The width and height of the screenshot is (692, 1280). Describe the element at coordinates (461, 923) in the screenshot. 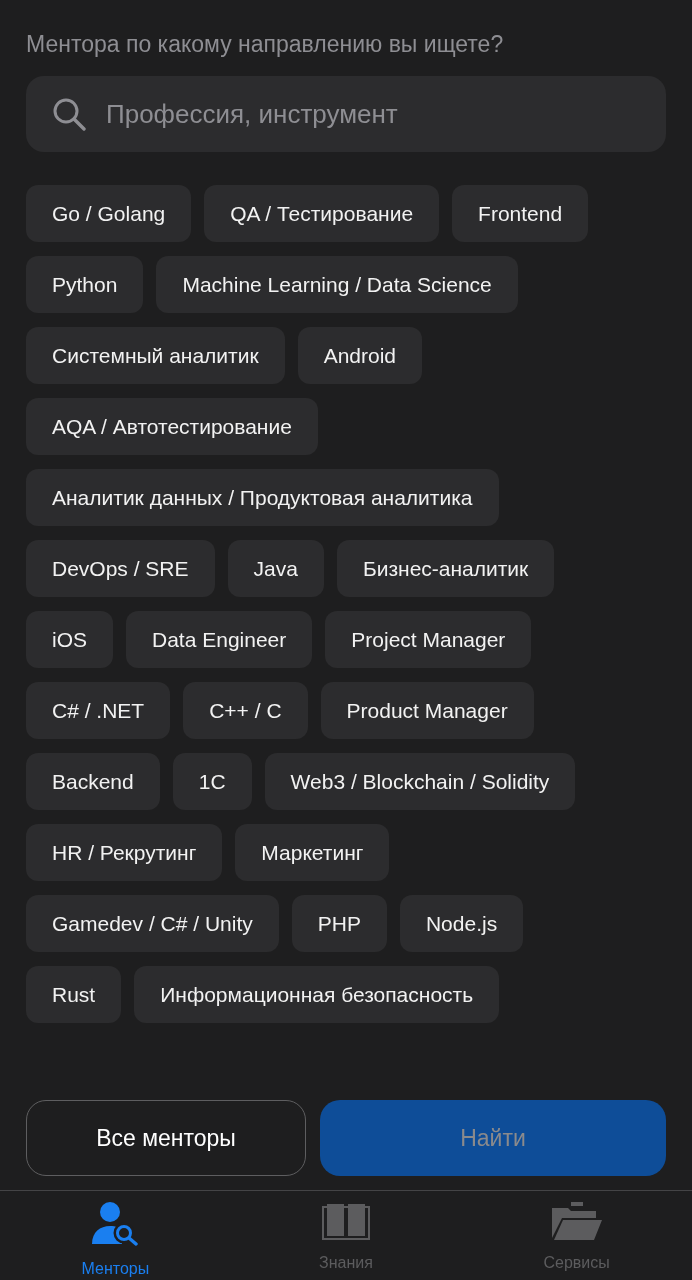

I see `direction-chip: Node.js` at that location.